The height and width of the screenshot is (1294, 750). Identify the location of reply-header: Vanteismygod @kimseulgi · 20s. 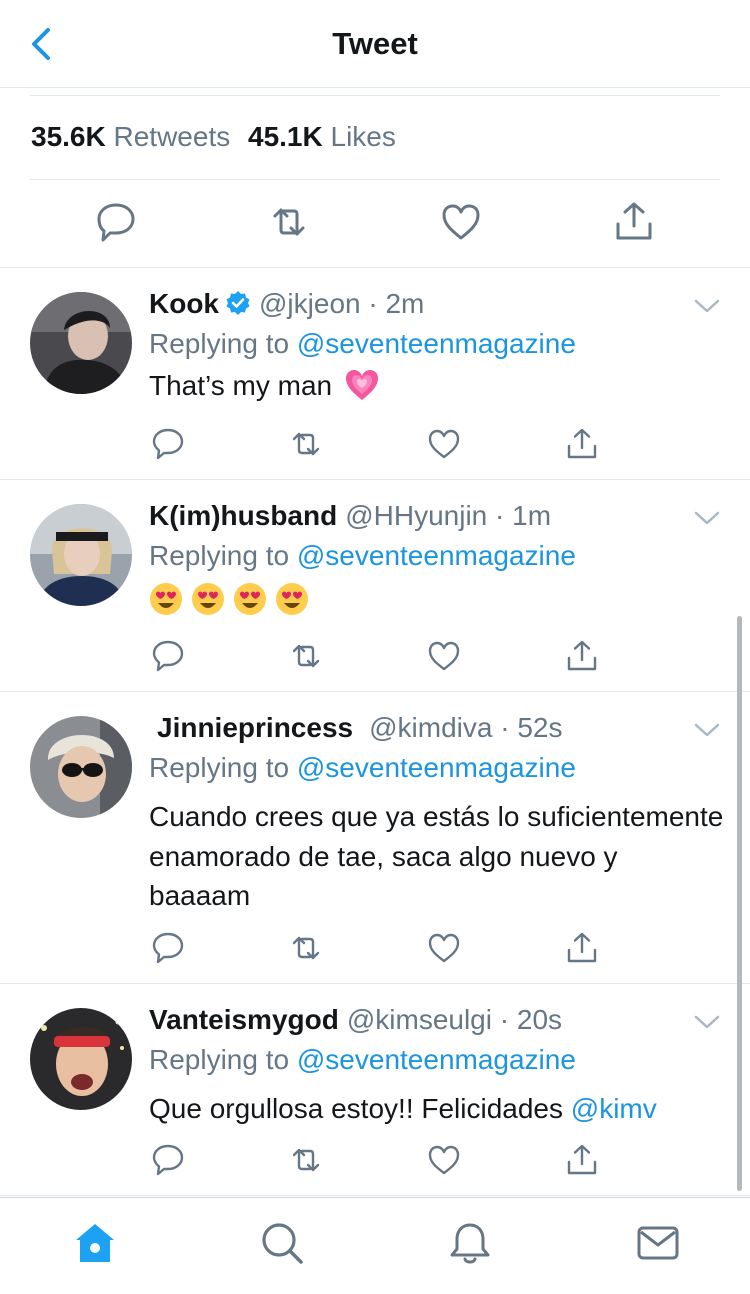
(355, 1020).